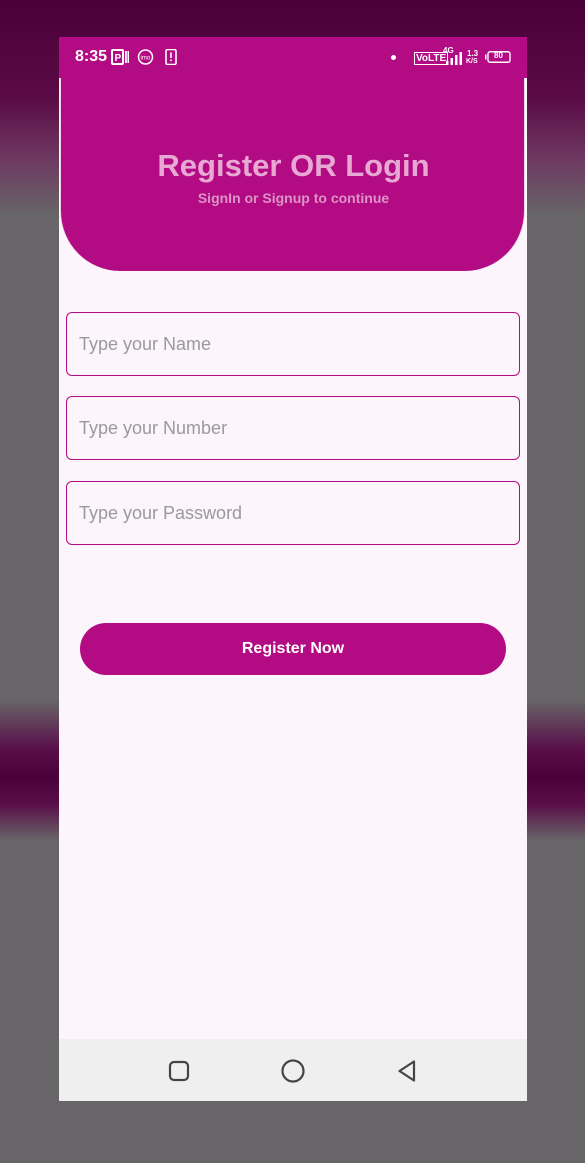 Image resolution: width=585 pixels, height=1163 pixels. I want to click on register-button: Register Now, so click(293, 649).